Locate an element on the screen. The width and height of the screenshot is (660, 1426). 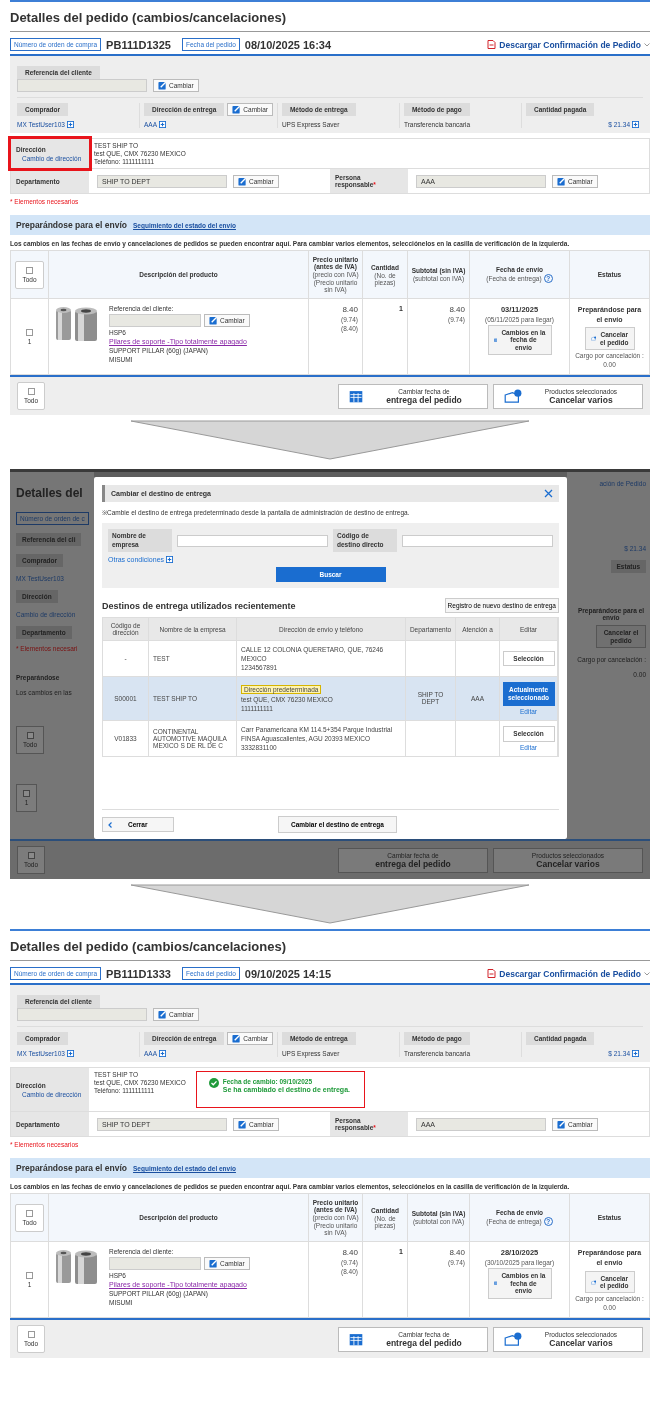
page-title: Detalles del is located at coordinates (49, 493).